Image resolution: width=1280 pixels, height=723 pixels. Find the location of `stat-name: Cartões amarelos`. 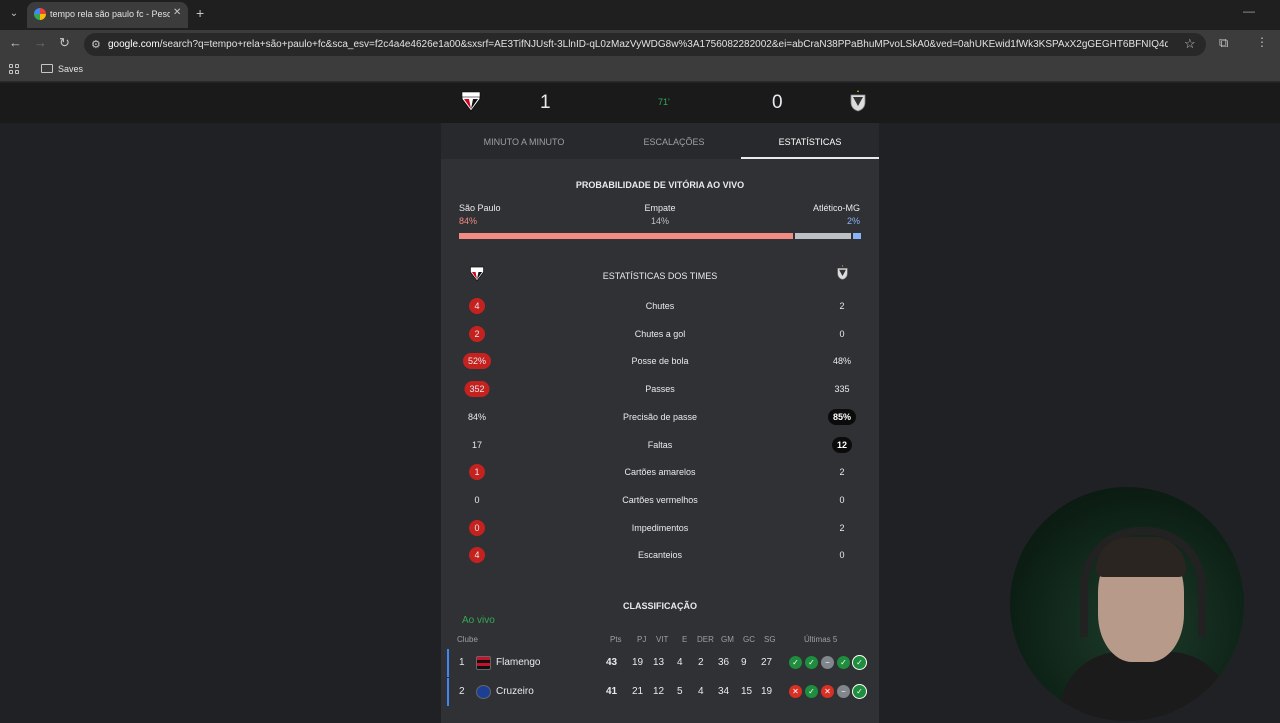

stat-name: Cartões amarelos is located at coordinates (660, 472).